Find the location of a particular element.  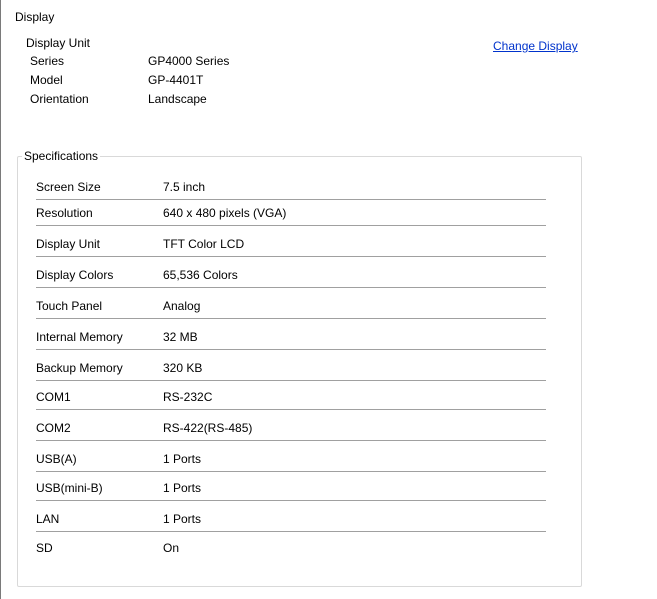

display-section-title: Display is located at coordinates (35, 17).